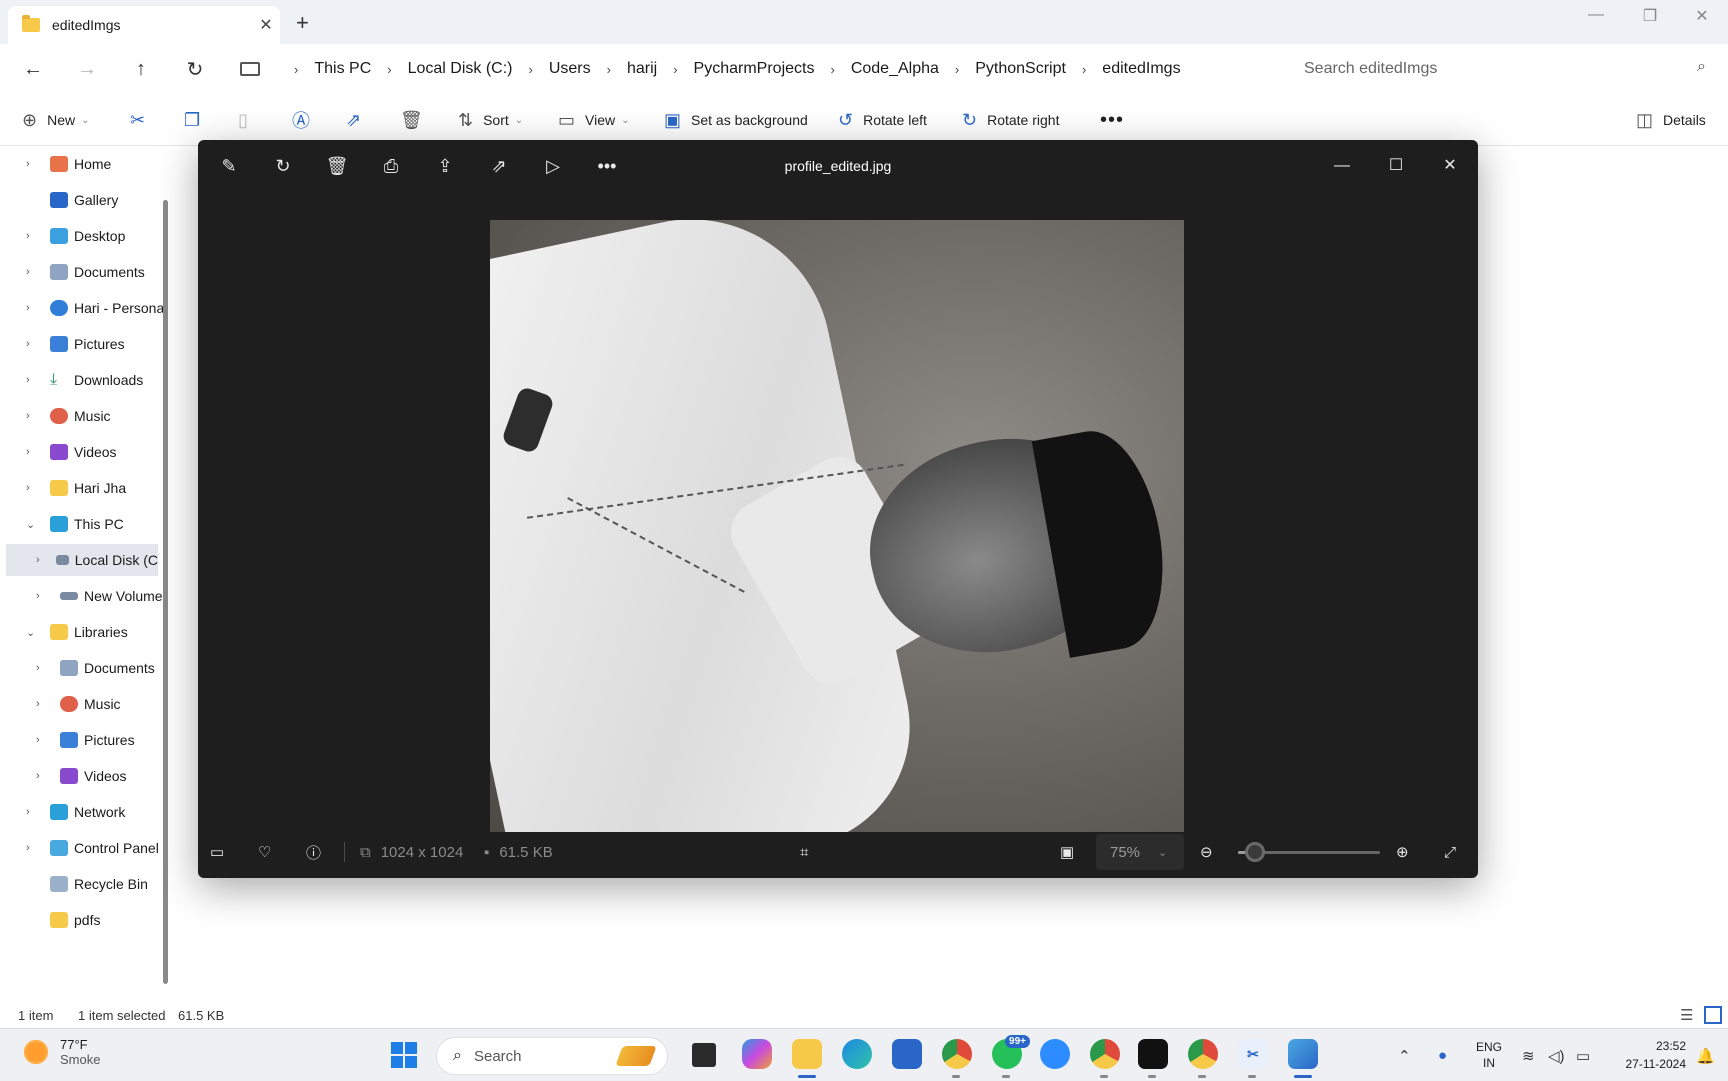 Image resolution: width=1728 pixels, height=1081 pixels. What do you see at coordinates (807, 1054) in the screenshot?
I see `file-explorer-icon` at bounding box center [807, 1054].